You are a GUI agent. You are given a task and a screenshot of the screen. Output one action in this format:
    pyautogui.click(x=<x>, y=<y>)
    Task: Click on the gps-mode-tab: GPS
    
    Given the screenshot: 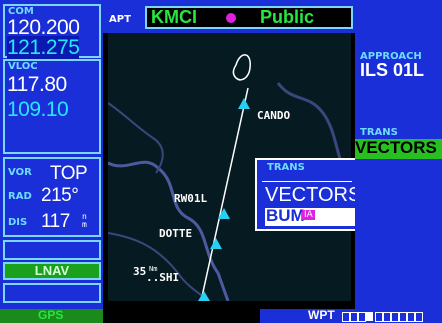 What is the action you would take?
    pyautogui.click(x=51, y=315)
    